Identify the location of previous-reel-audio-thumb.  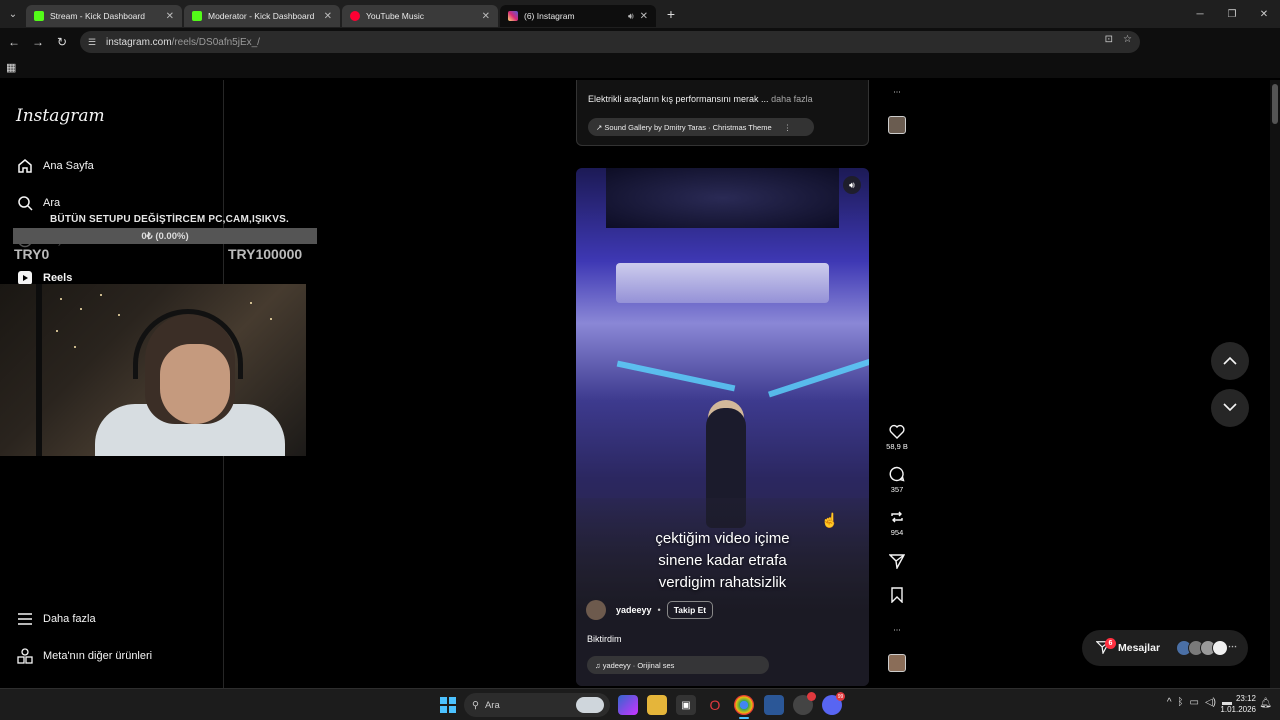
(897, 125).